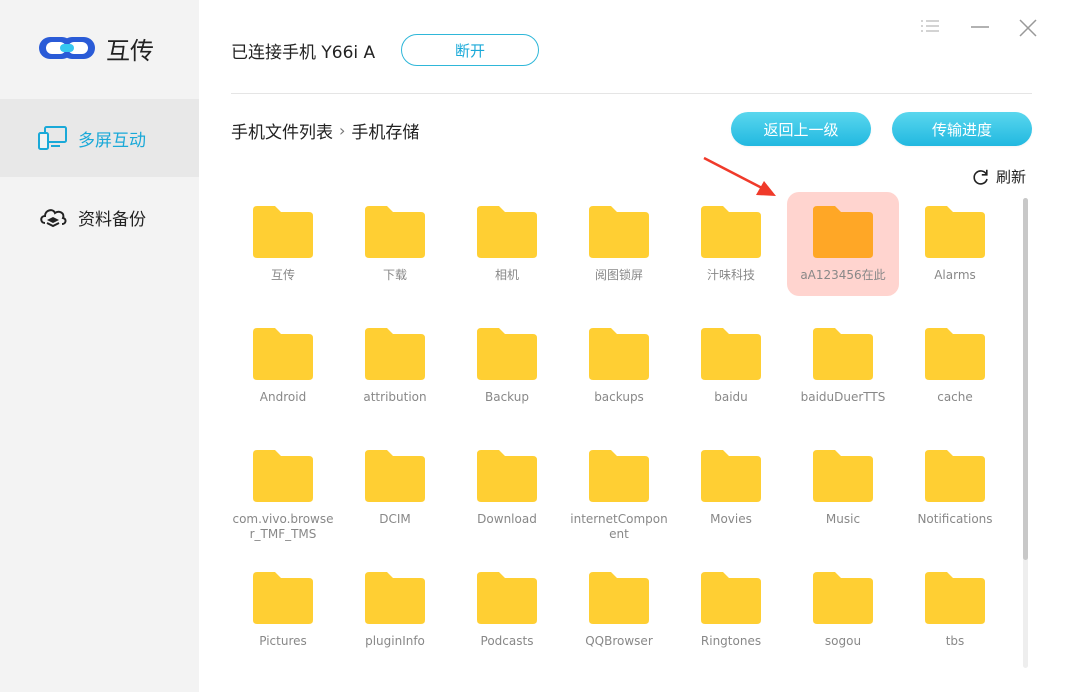 This screenshot has height=692, width=1065. What do you see at coordinates (303, 53) in the screenshot?
I see `connected-device-label: 已连接手机 Y66i A` at bounding box center [303, 53].